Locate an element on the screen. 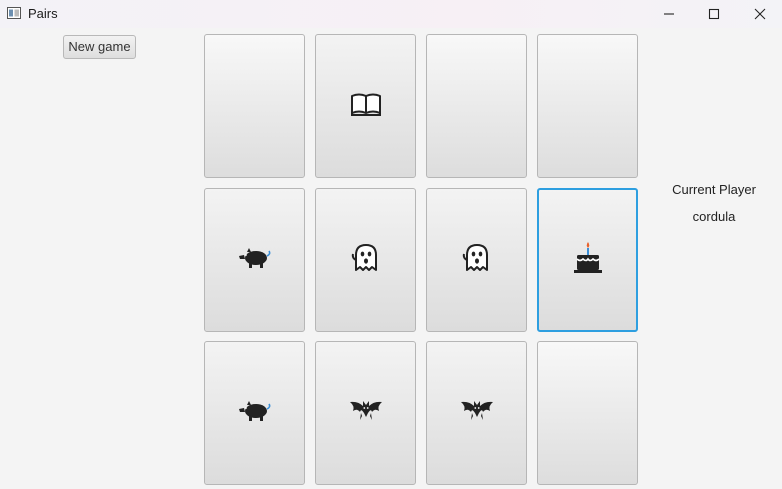 This screenshot has height=489, width=782. card-r2-c4 is located at coordinates (587, 260).